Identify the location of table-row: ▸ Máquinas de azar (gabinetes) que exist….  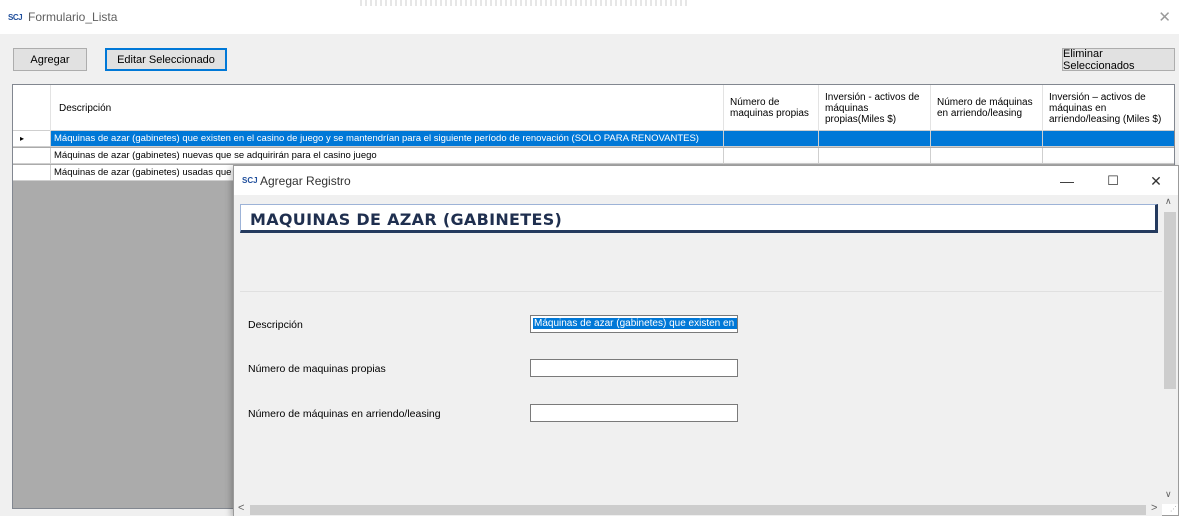
(593, 139).